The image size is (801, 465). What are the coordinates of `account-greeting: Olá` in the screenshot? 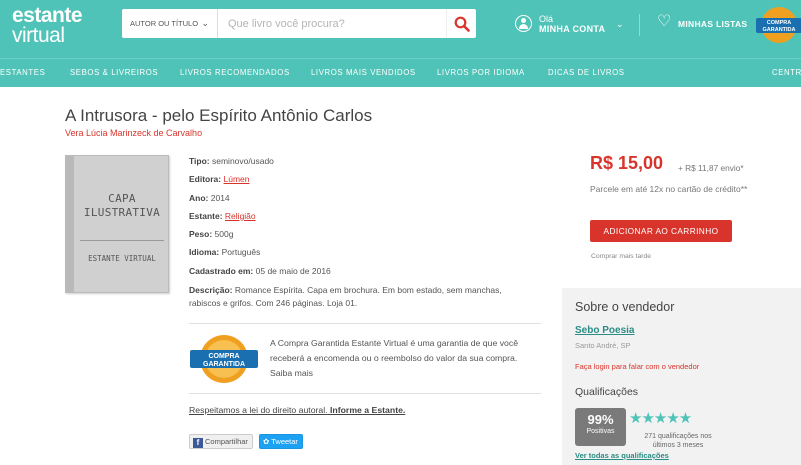 It's located at (546, 19).